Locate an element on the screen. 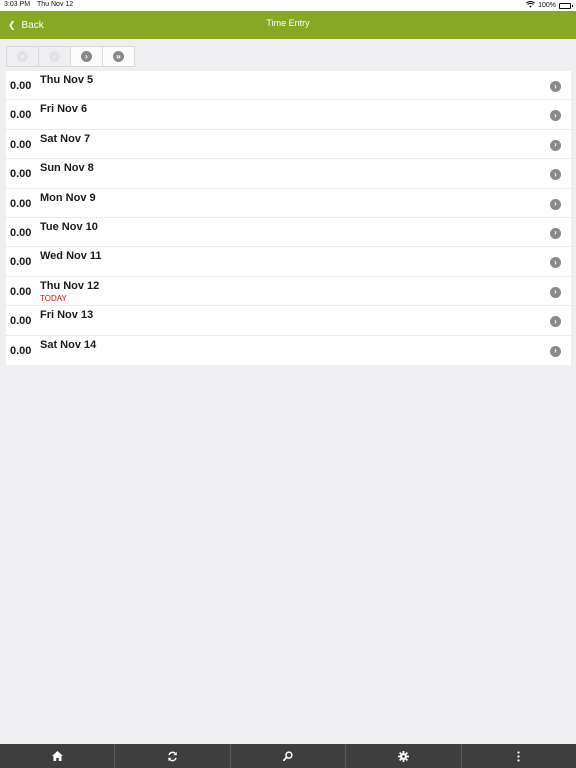 This screenshot has height=768, width=576. day-row: 0.00 Wed Nov 11 › is located at coordinates (288, 262).